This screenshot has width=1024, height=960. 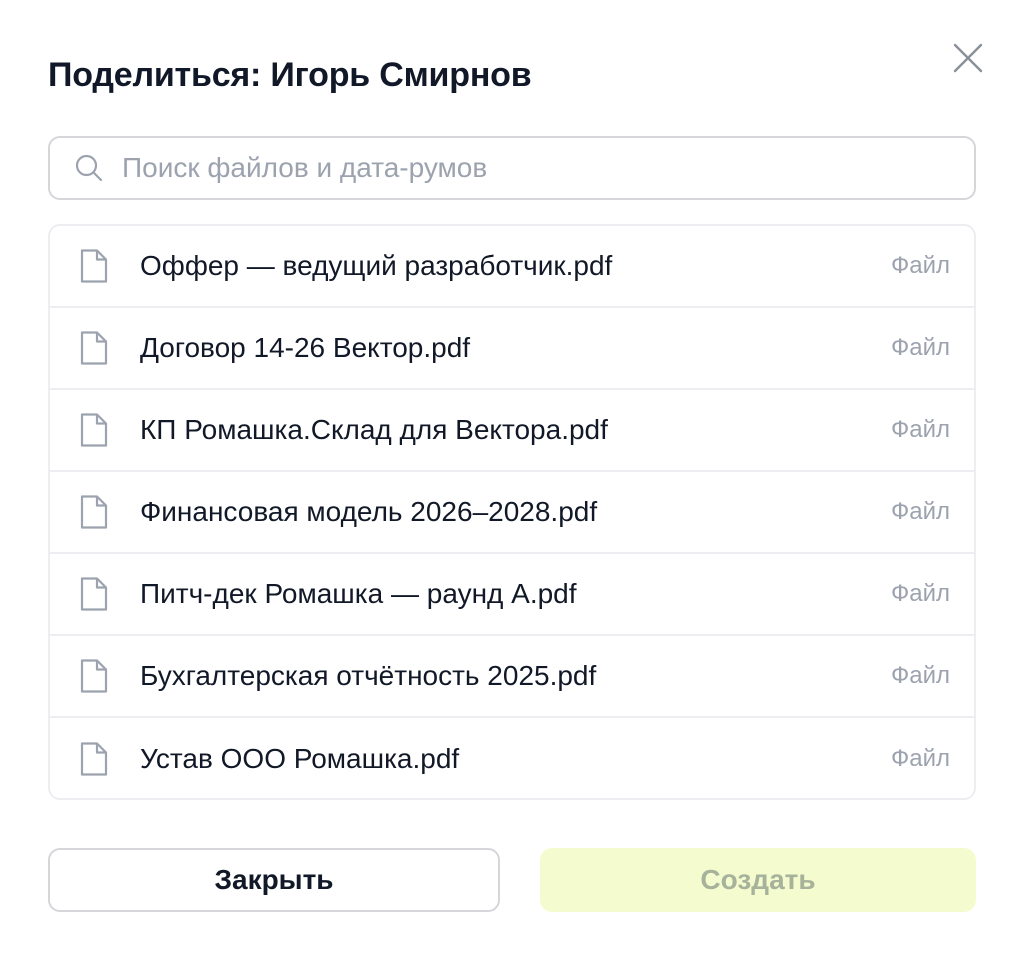 I want to click on file-row: Питч-дек Ромашка — раунд А.pdf Файл, so click(x=512, y=595).